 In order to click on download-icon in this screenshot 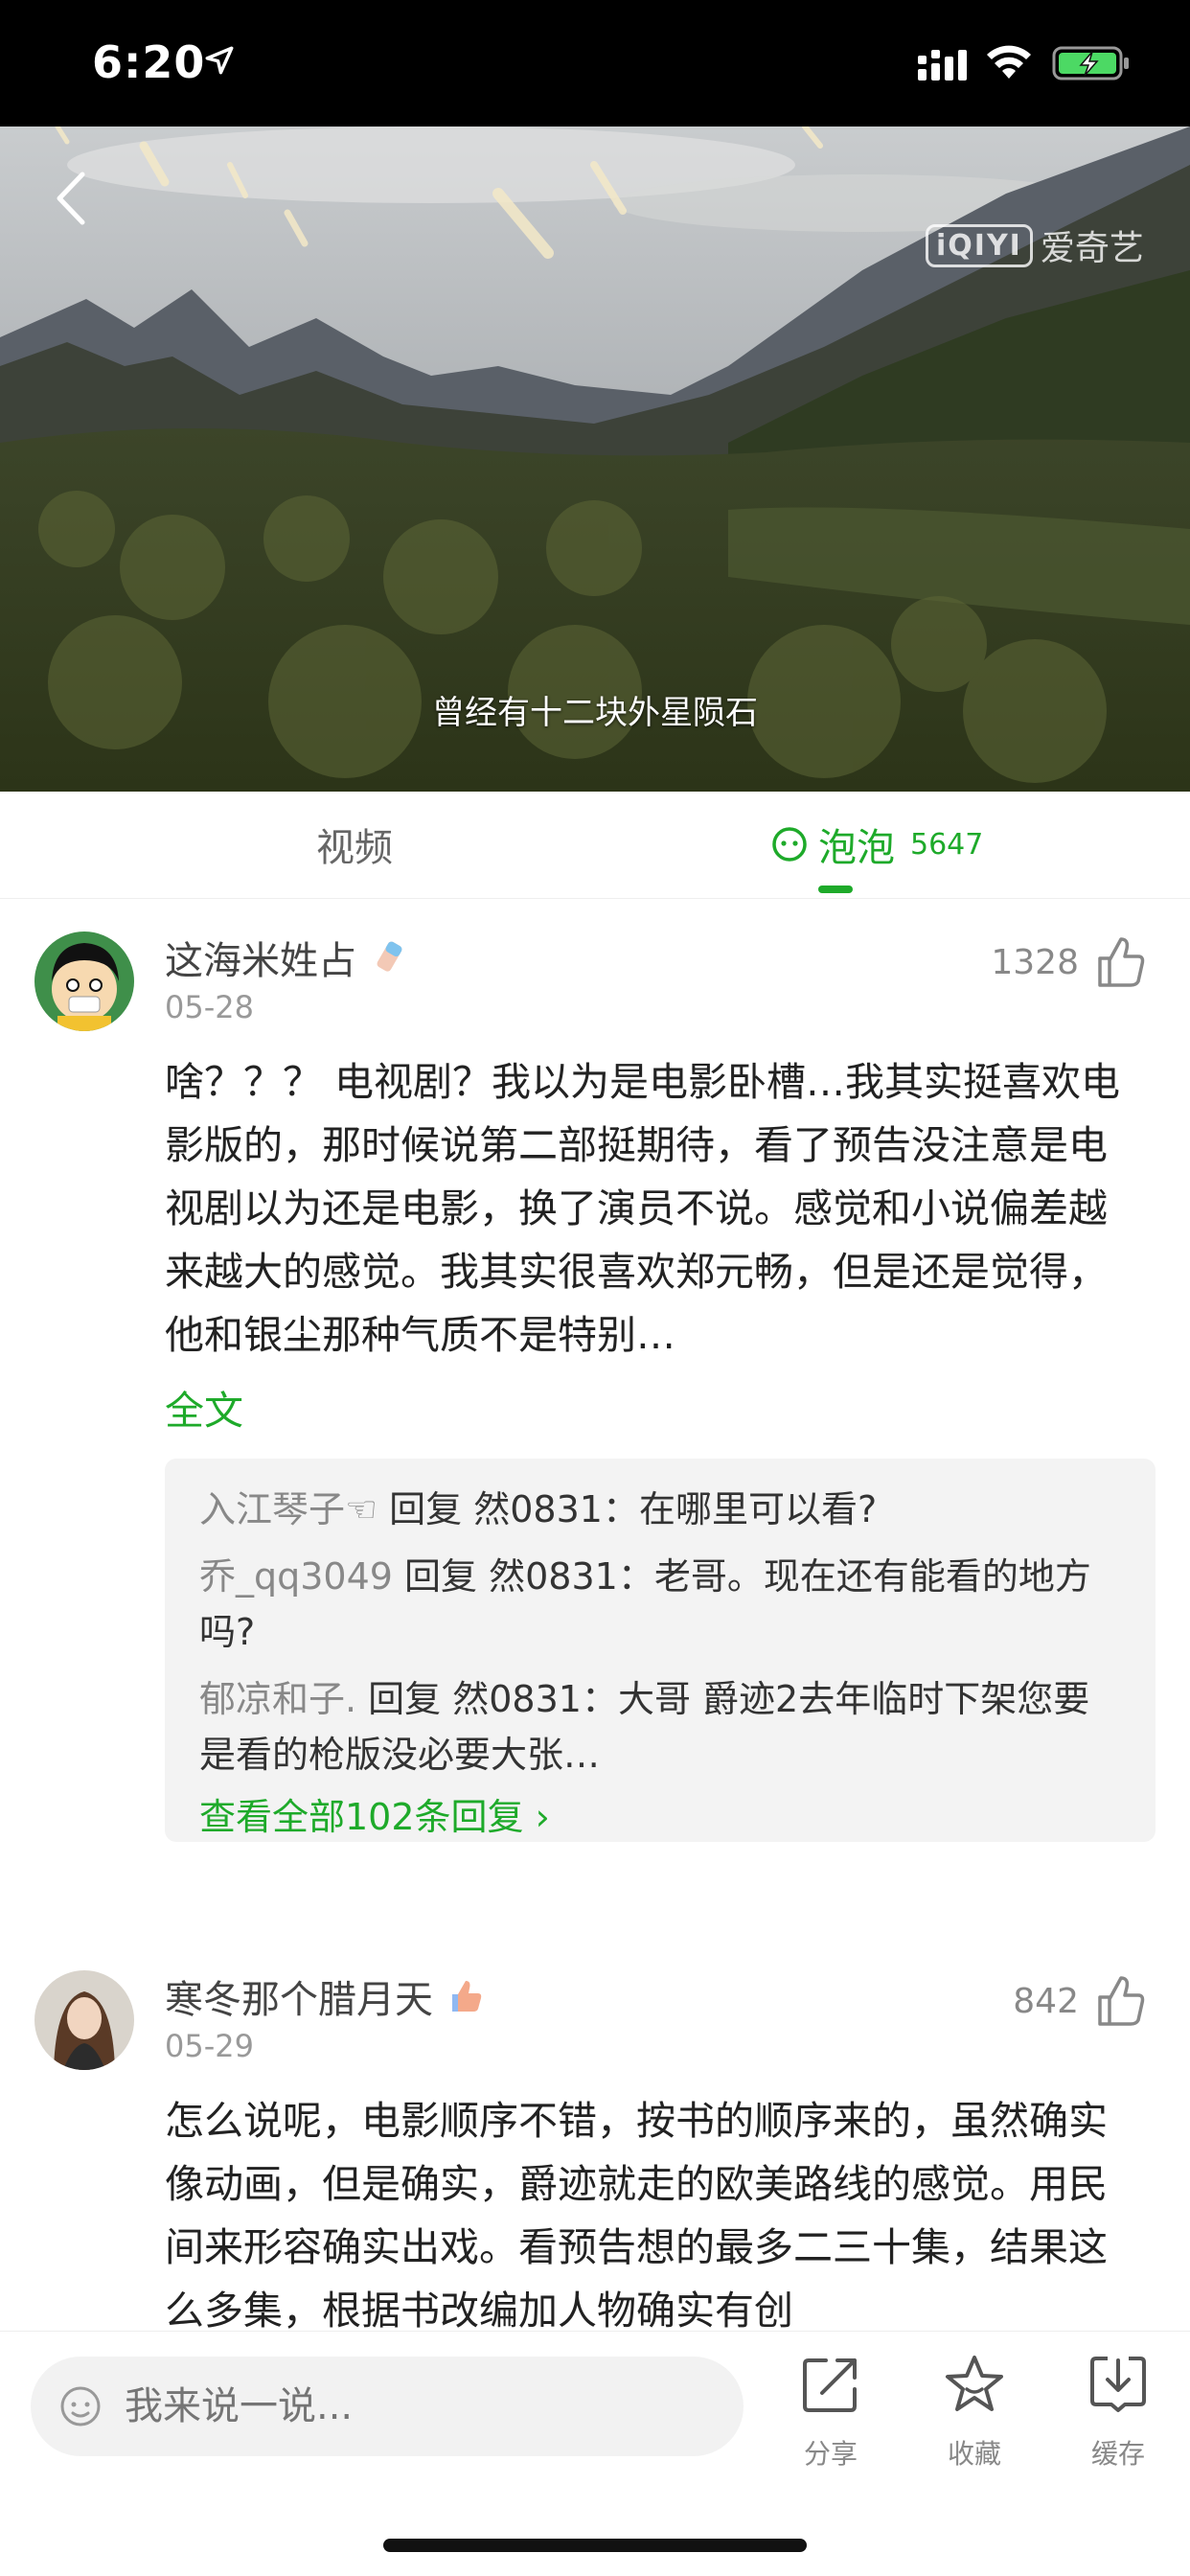, I will do `click(1118, 2384)`.